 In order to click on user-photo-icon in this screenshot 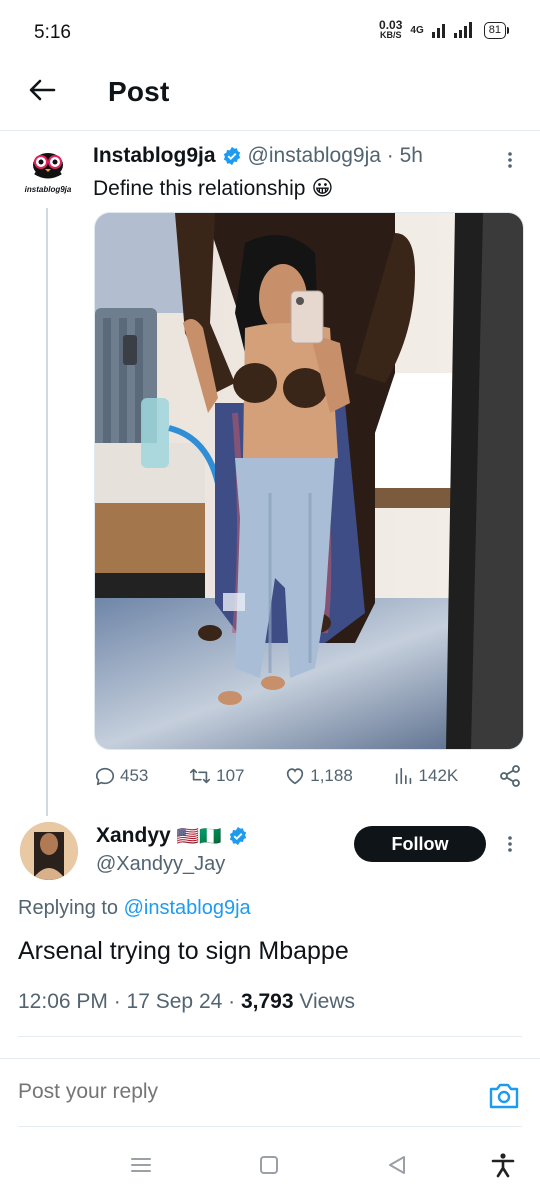, I will do `click(49, 851)`.